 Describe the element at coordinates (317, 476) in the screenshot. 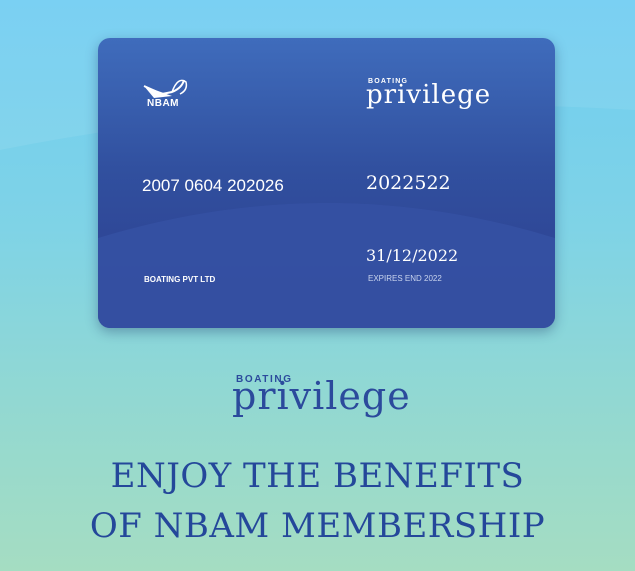

I see `headline-line-1: ENJOY THE BENEFITS` at that location.